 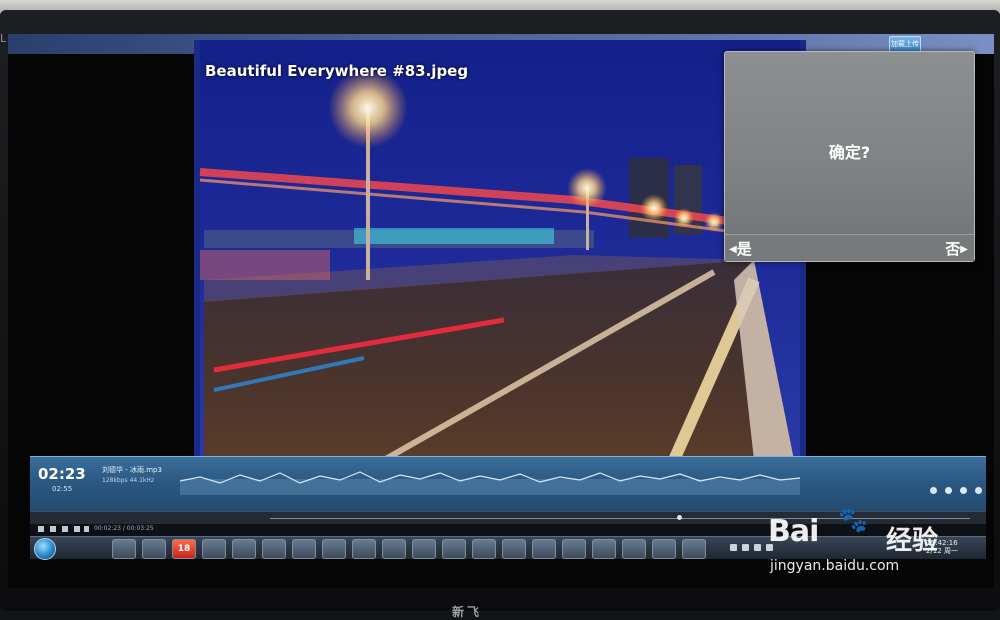 I want to click on taskbar-app-chrome, so click(x=244, y=549).